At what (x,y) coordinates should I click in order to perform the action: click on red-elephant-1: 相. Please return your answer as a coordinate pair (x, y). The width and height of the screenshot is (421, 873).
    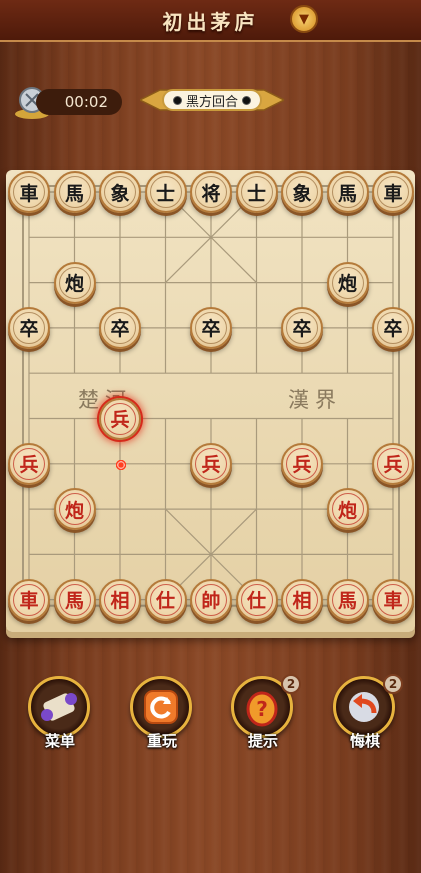
    Looking at the image, I should click on (120, 599).